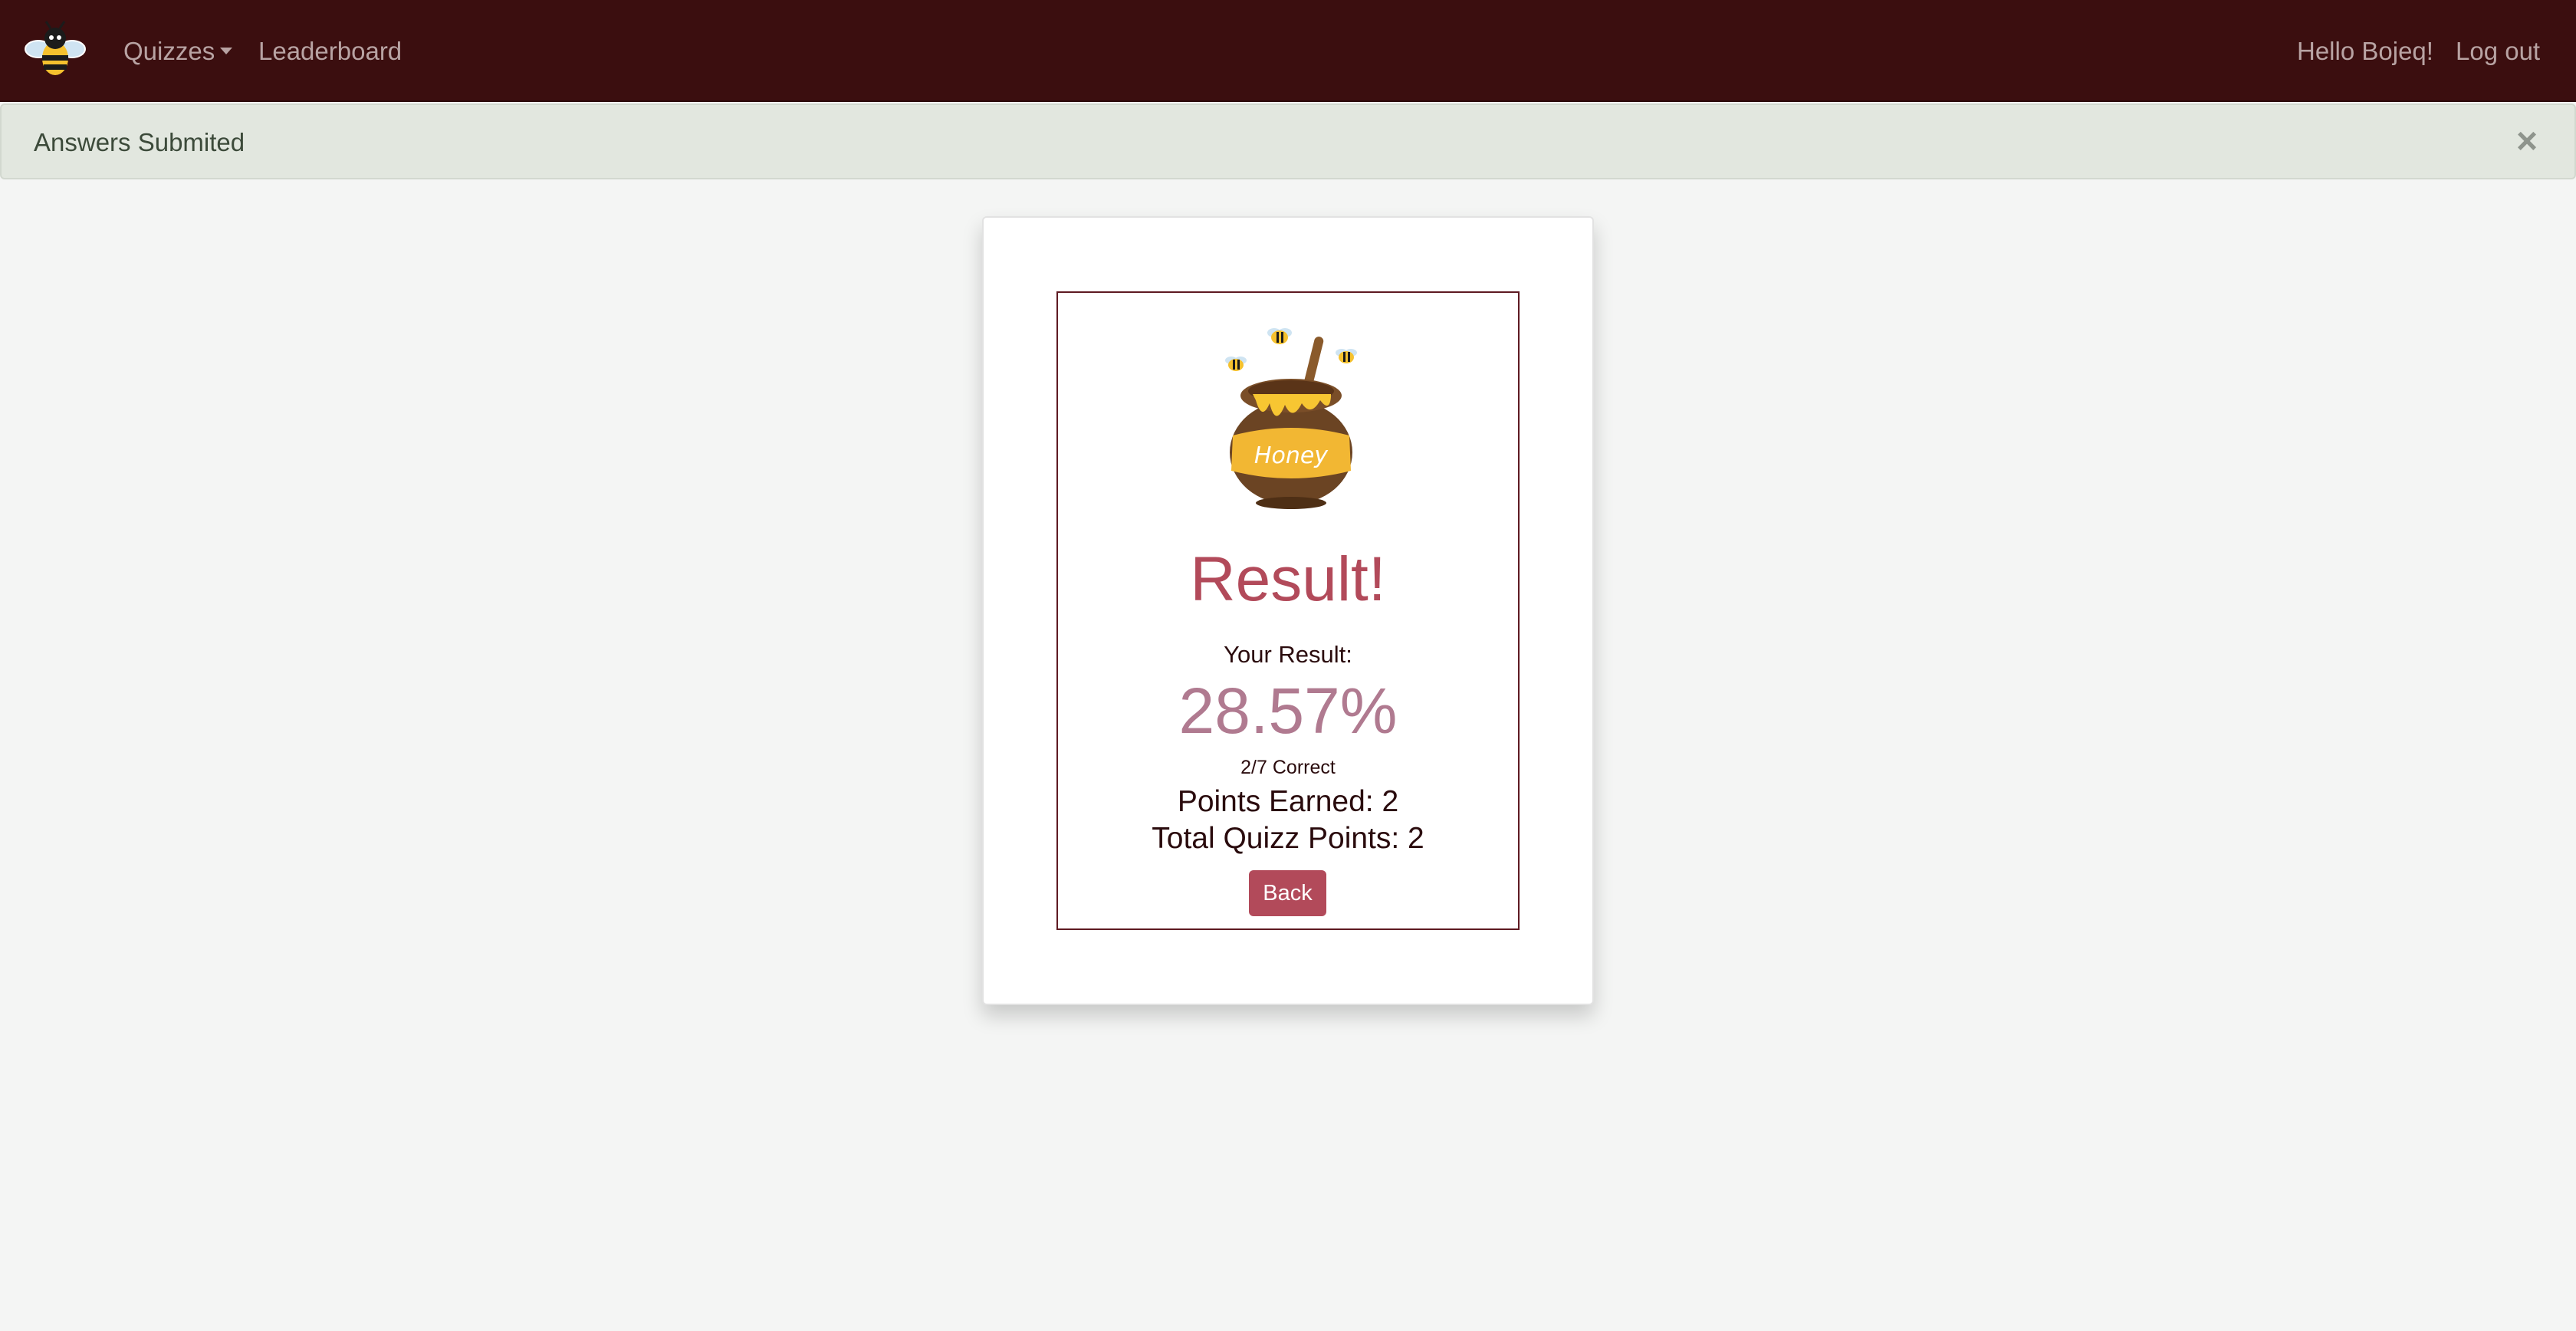 Image resolution: width=2576 pixels, height=1331 pixels. Describe the element at coordinates (1291, 418) in the screenshot. I see `honey-pot-icon: Honey` at that location.